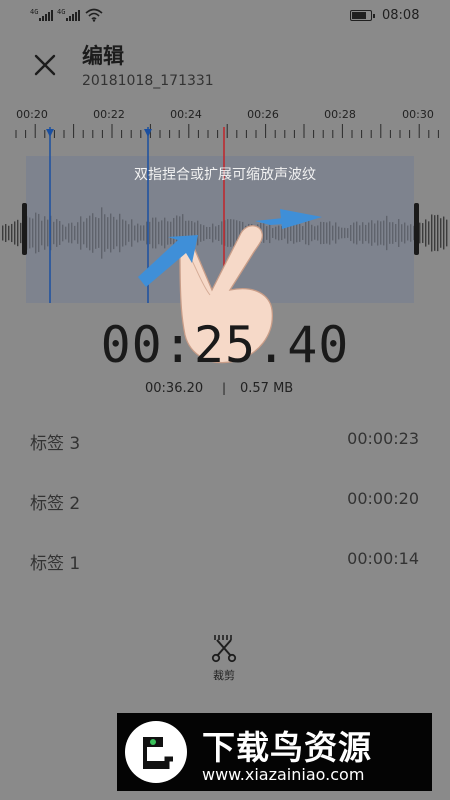 Image resolution: width=450 pixels, height=800 pixels. What do you see at coordinates (267, 388) in the screenshot?
I see `file-size: 0.57 MB` at bounding box center [267, 388].